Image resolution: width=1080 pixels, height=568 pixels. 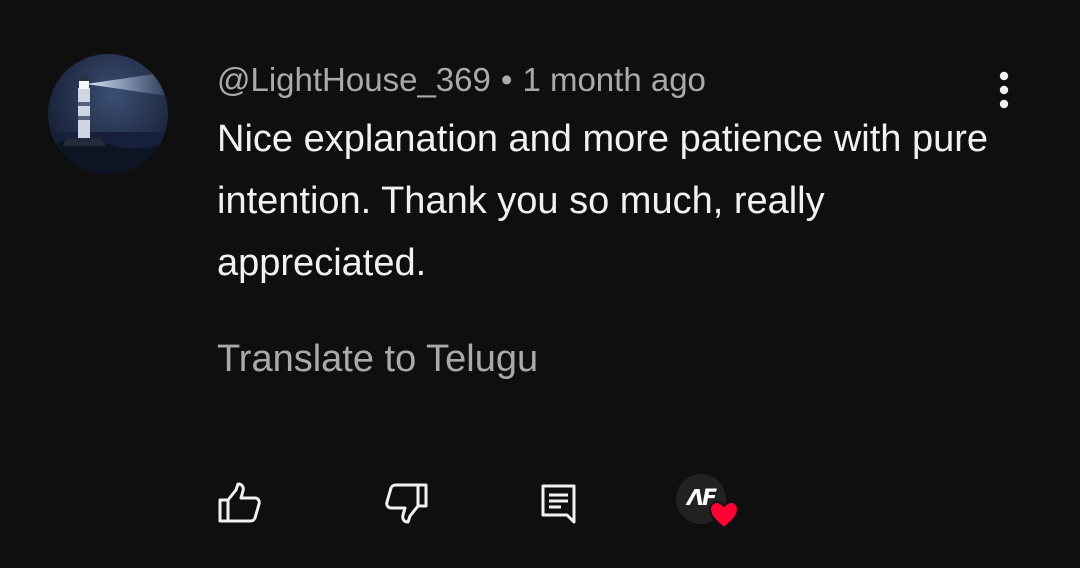 I want to click on creator-heart-badge: ᐱF, so click(x=711, y=504).